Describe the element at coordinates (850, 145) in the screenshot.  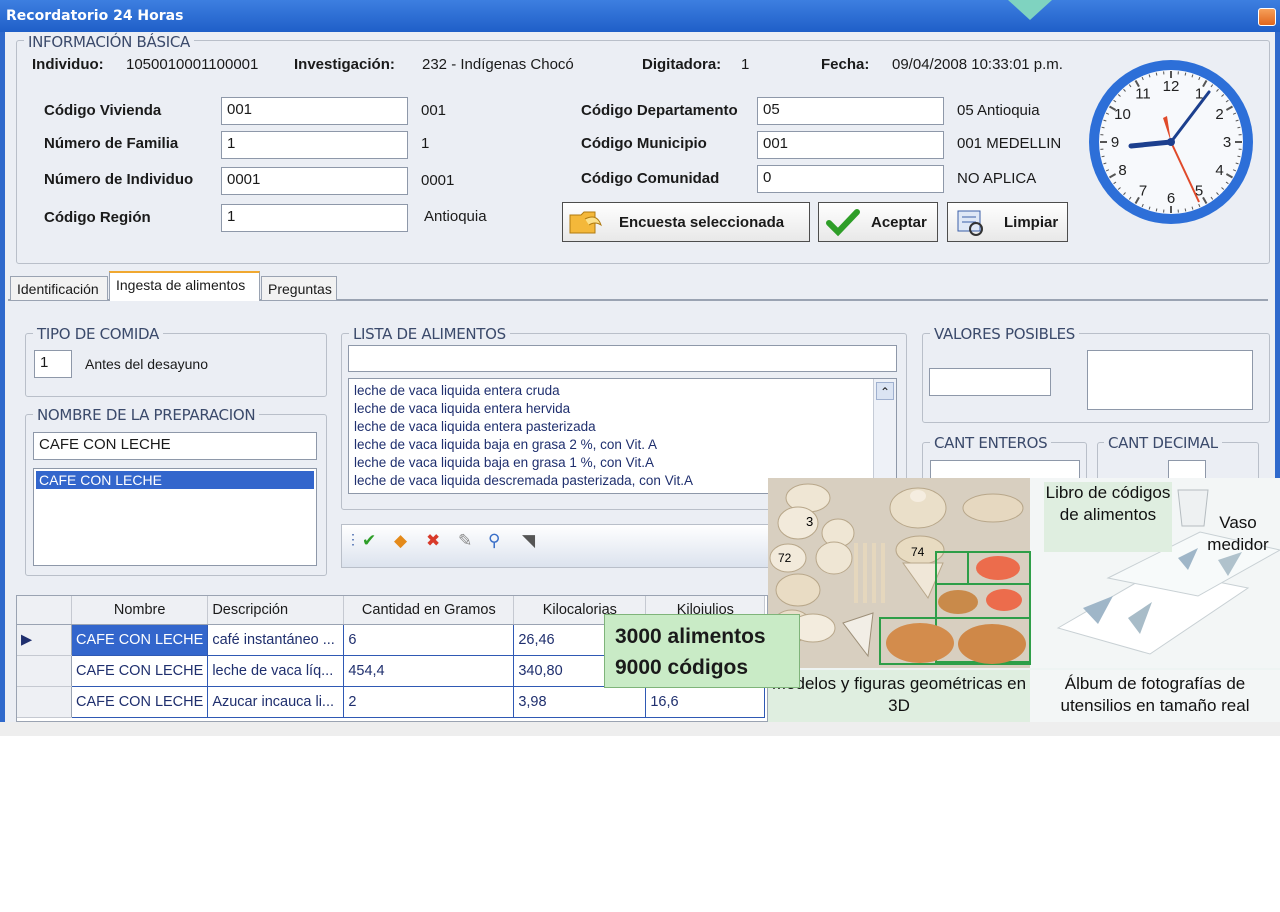
I see `codigo-municipio-input: 001` at that location.